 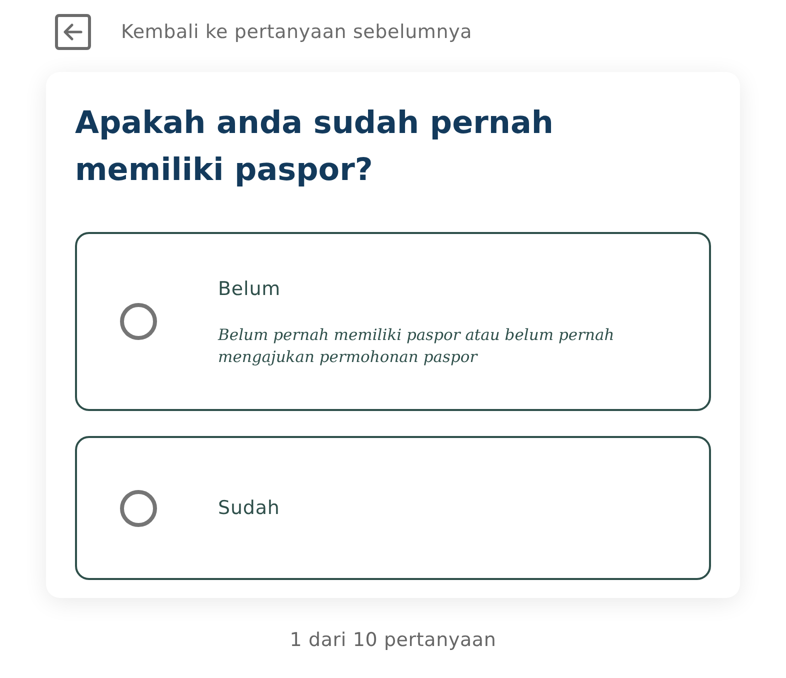 I want to click on back-button, so click(x=73, y=32).